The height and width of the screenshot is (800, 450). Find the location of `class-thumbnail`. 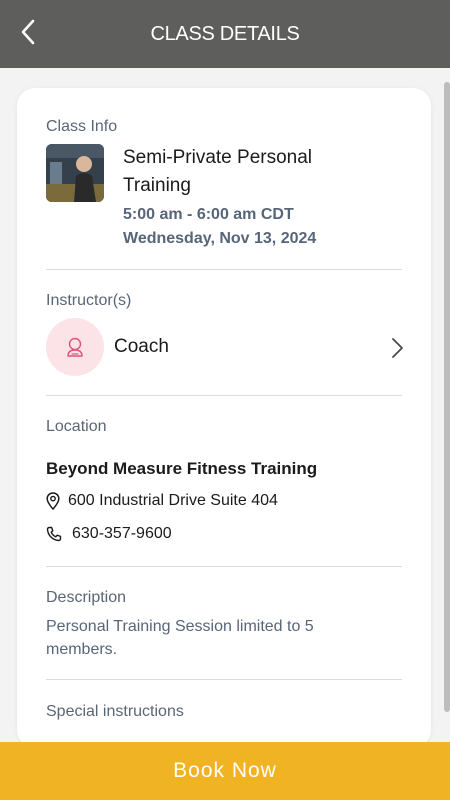

class-thumbnail is located at coordinates (75, 173).